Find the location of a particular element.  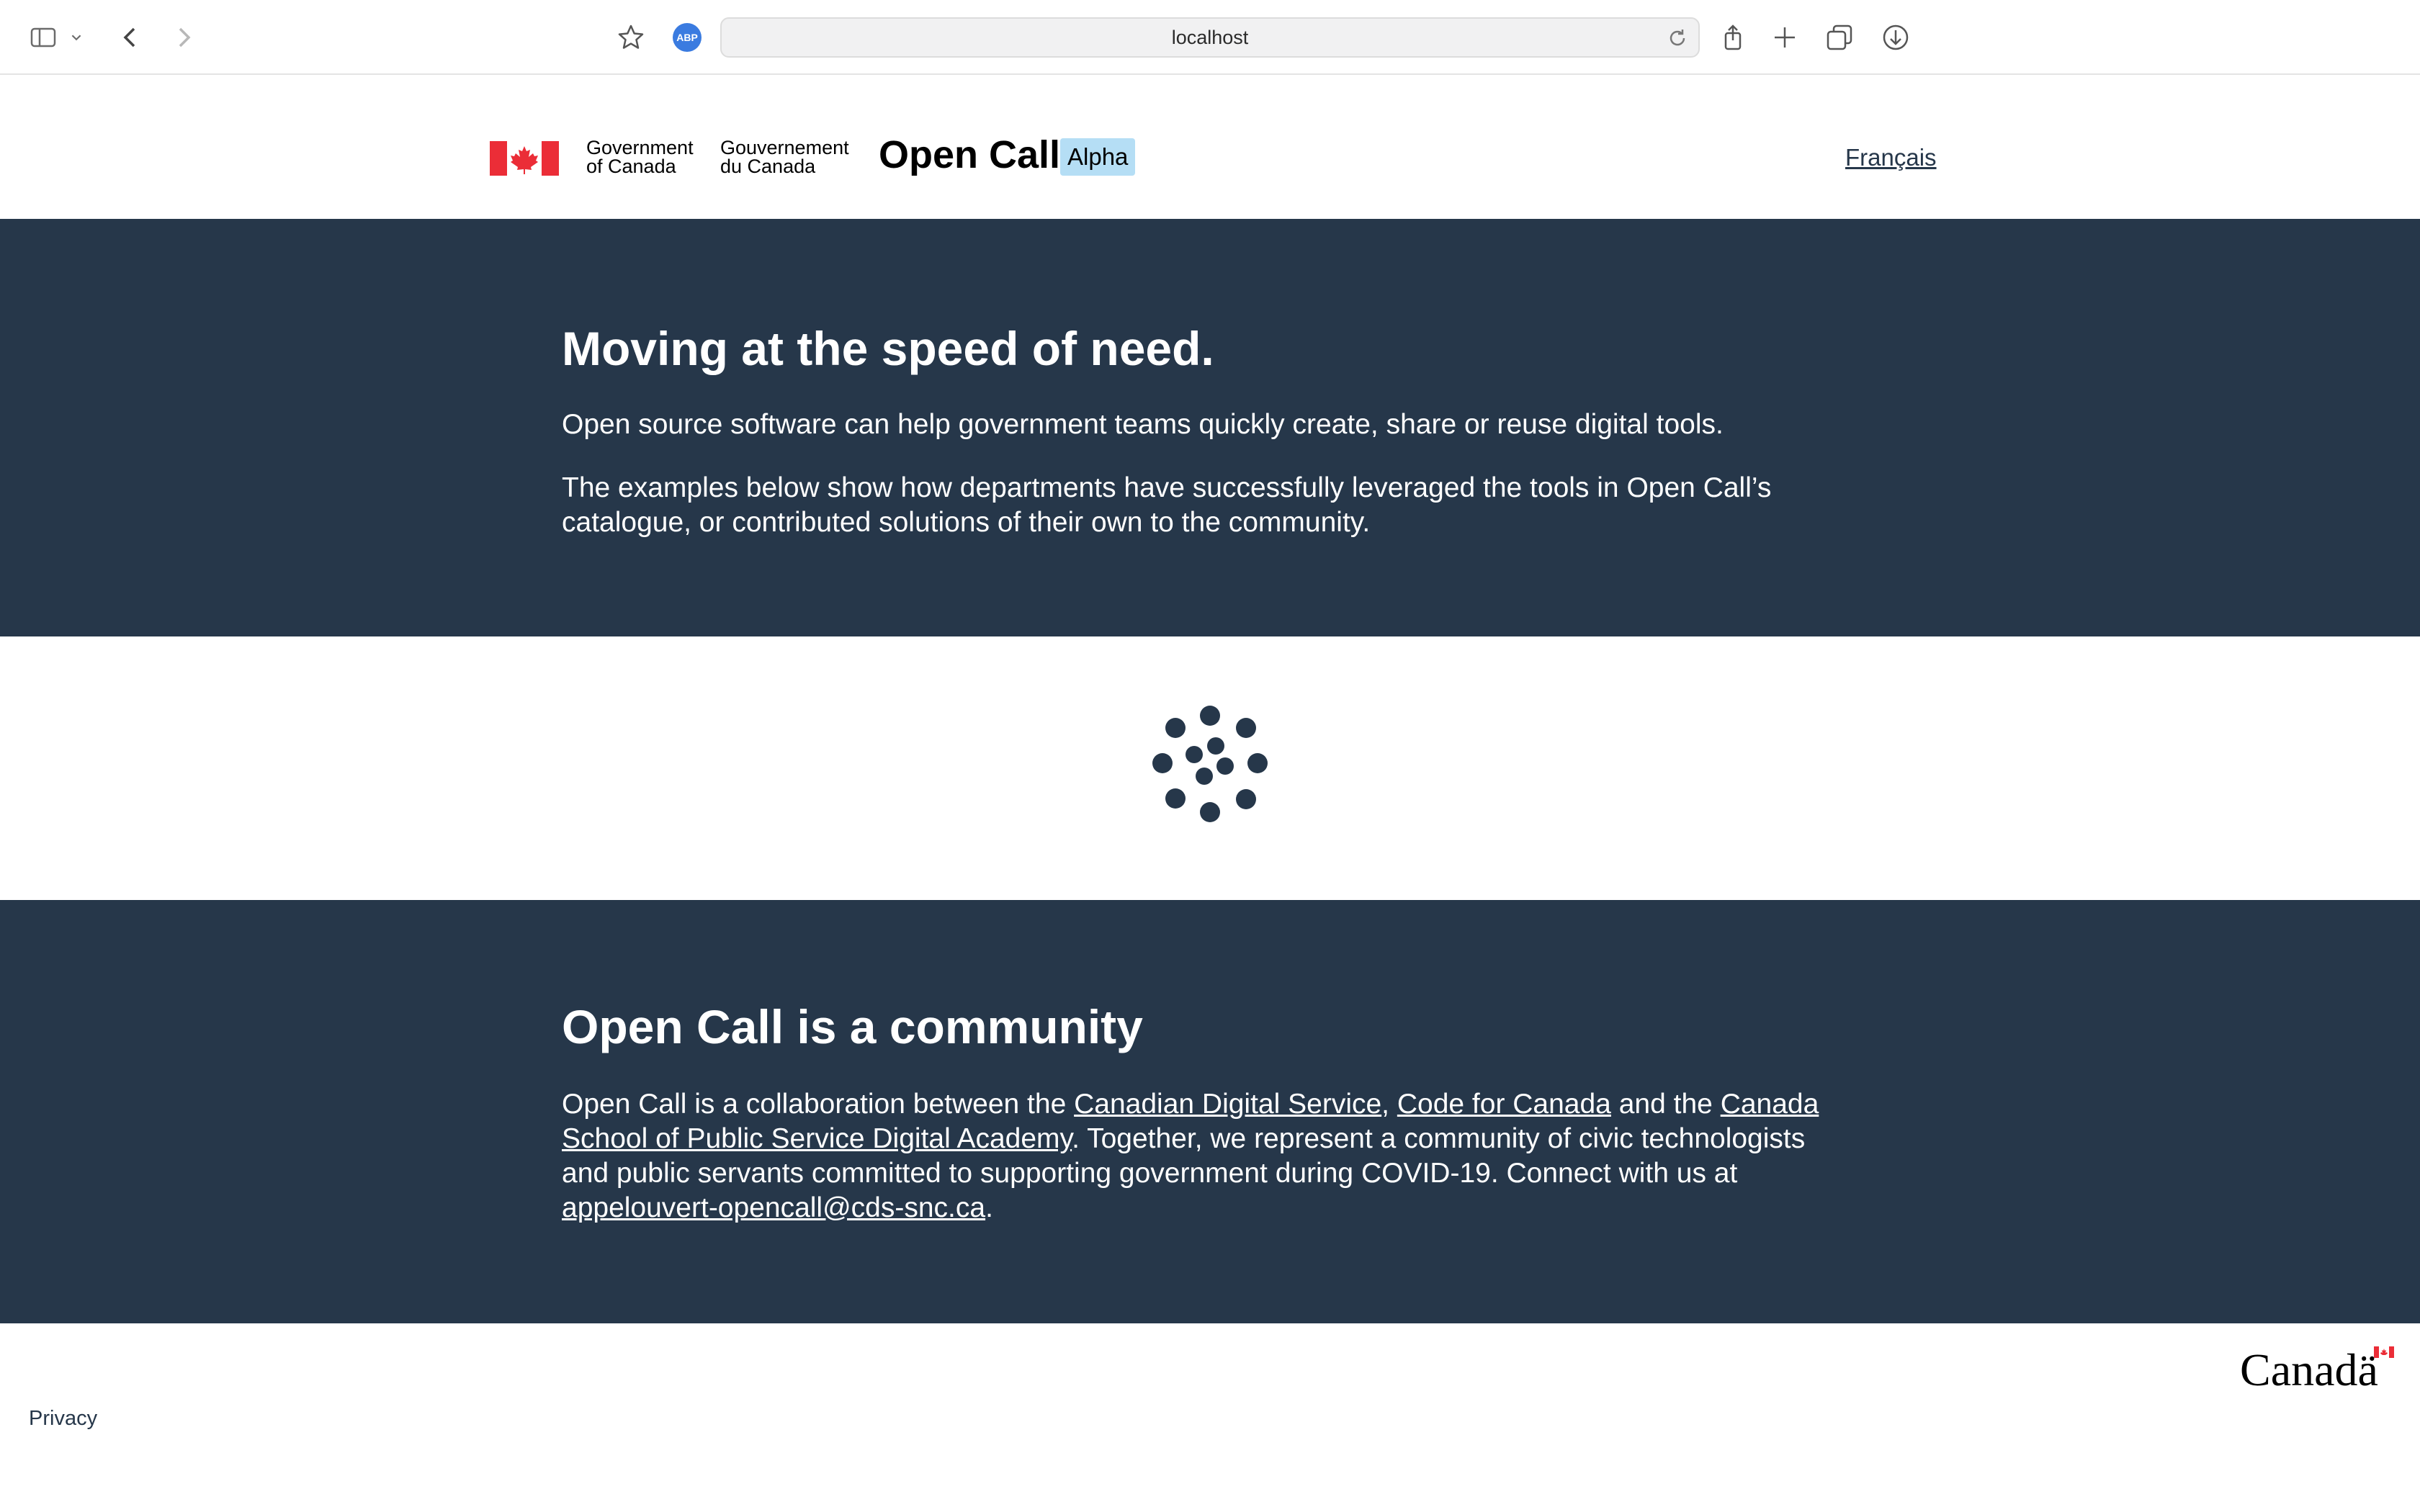

community-separator-2: and the is located at coordinates (1665, 1104).